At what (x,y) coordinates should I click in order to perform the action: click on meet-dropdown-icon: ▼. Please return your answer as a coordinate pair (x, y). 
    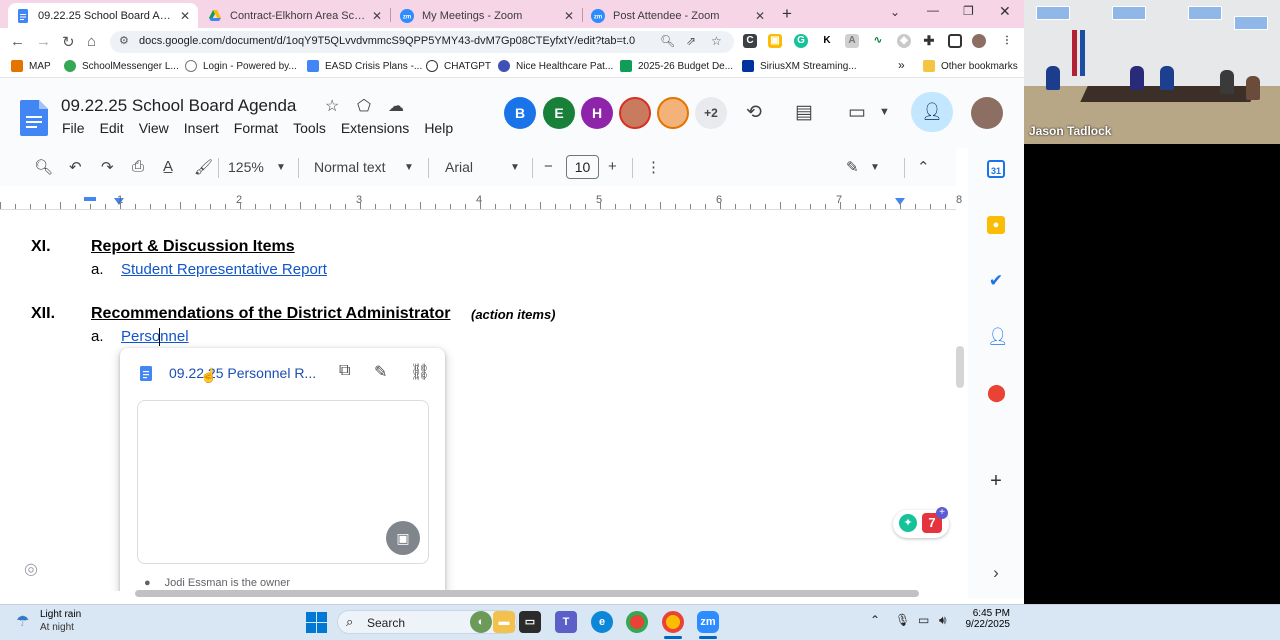
    Looking at the image, I should click on (884, 112).